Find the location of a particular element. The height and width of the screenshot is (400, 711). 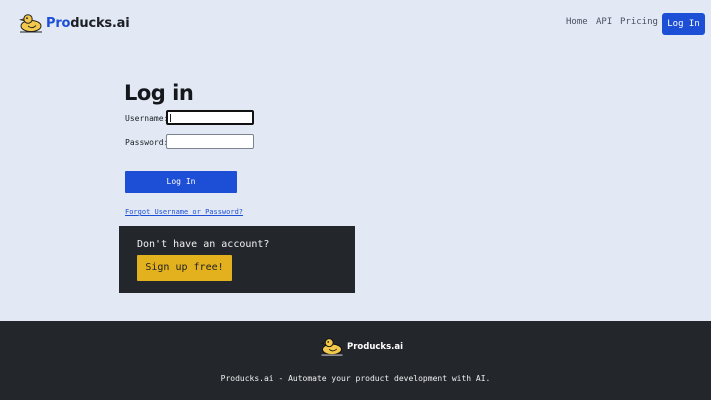

brand-logo-link: Producks.ai is located at coordinates (74, 23).